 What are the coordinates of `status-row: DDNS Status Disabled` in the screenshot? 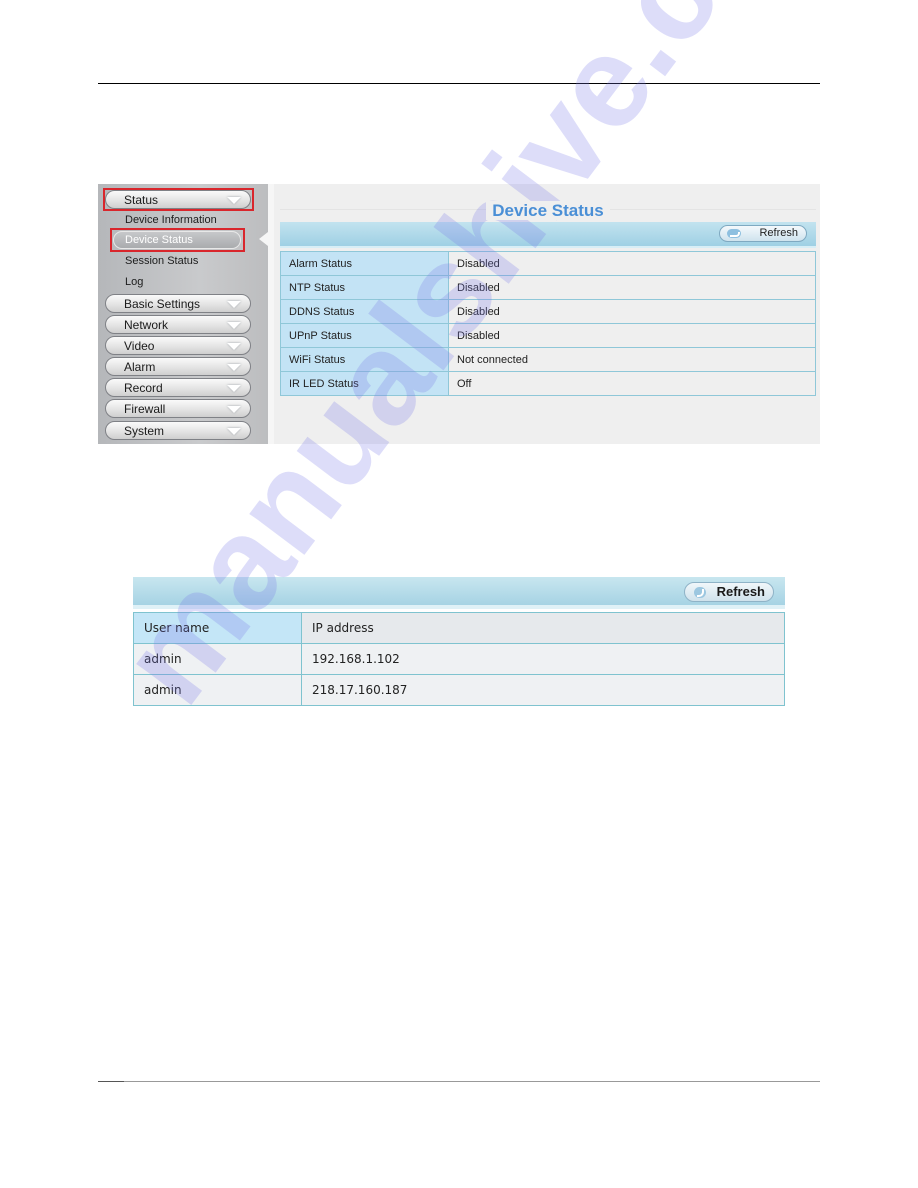 It's located at (548, 311).